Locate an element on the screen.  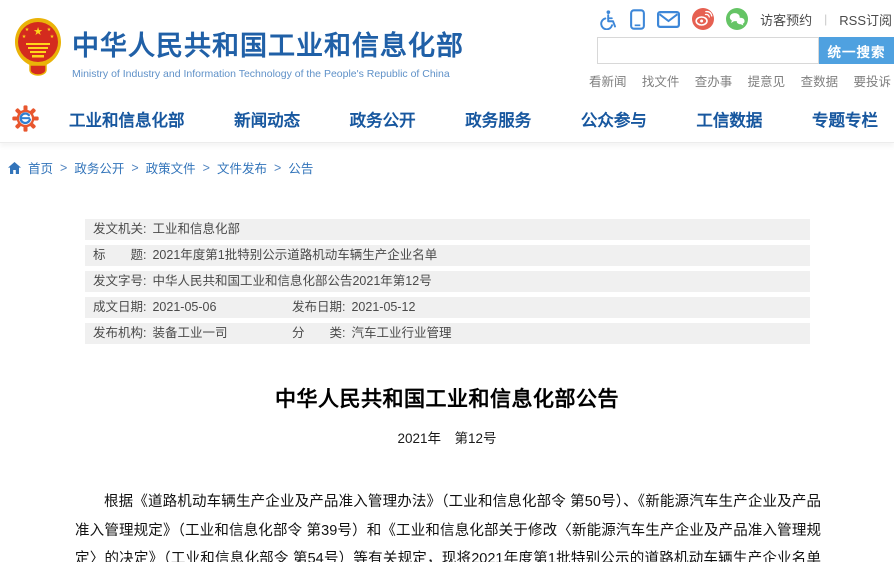
main-nav: 工业和信息化部 新闻动态 政务公开 政务服务 公众参与 工信数据 专题专栏 is located at coordinates (447, 119).